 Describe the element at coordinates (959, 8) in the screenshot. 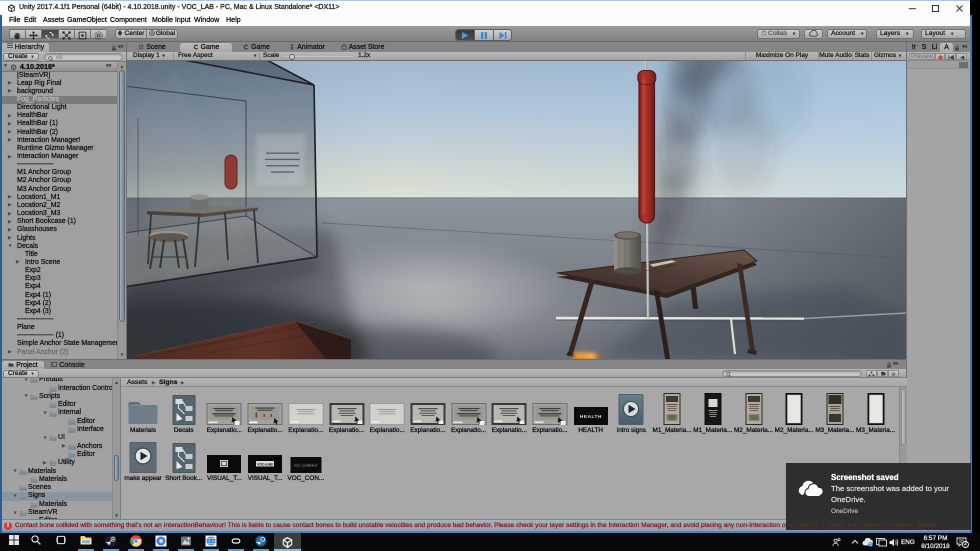

I see `close-button` at that location.